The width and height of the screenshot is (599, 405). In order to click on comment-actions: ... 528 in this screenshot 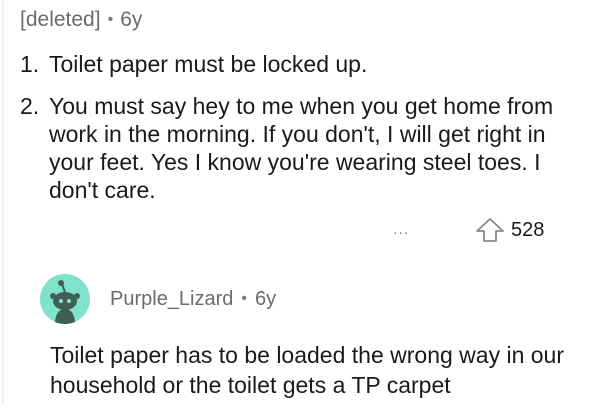, I will do `click(299, 232)`.